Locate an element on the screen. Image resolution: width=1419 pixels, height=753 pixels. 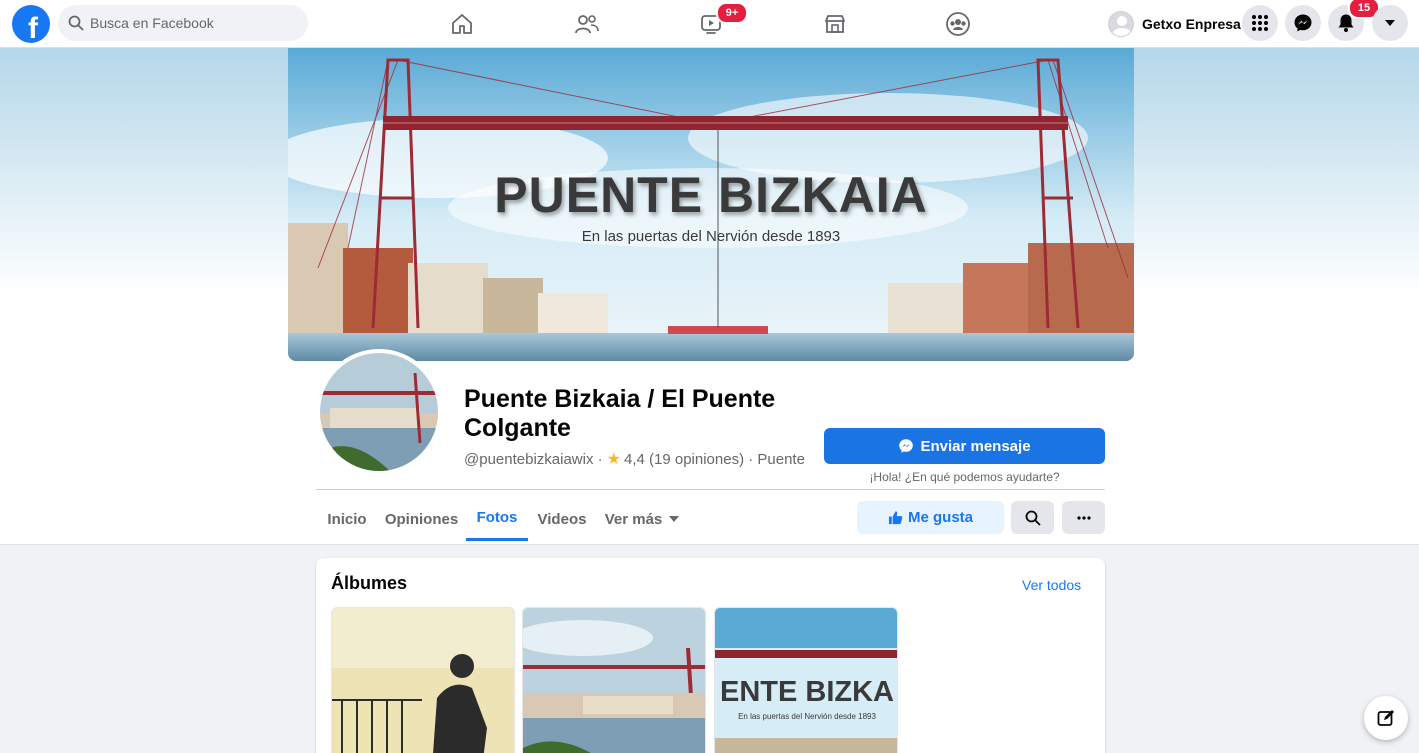
header-divider is located at coordinates (710, 489).